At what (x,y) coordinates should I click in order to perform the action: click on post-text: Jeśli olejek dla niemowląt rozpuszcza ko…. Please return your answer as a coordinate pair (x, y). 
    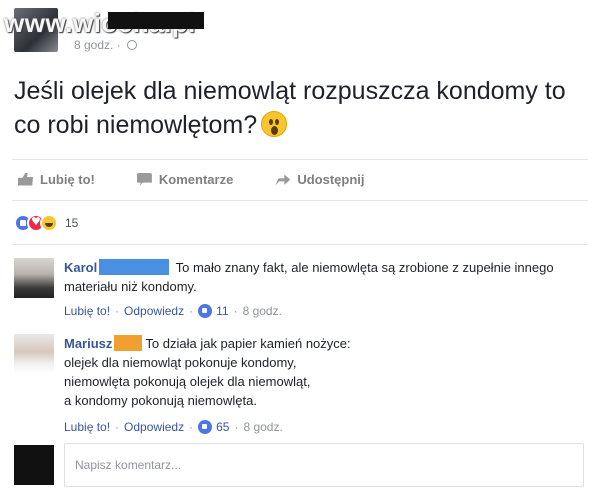
    Looking at the image, I should click on (299, 108).